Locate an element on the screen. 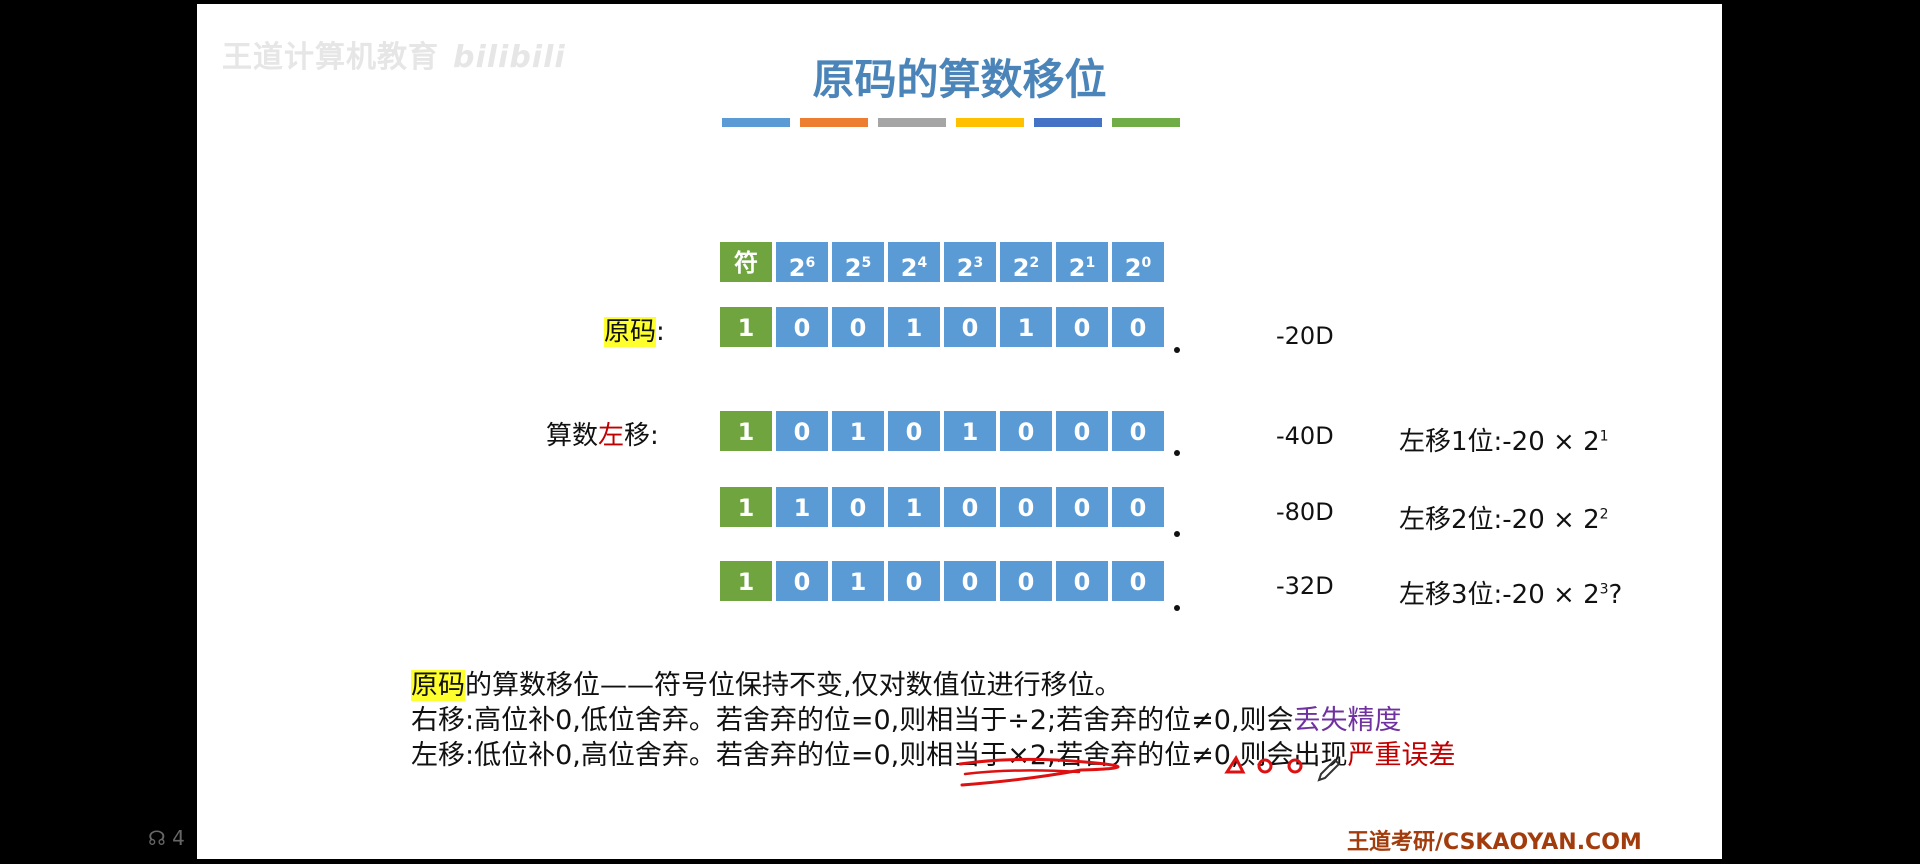 The width and height of the screenshot is (1920, 864). viewer-count: ☊ 4 is located at coordinates (166, 838).